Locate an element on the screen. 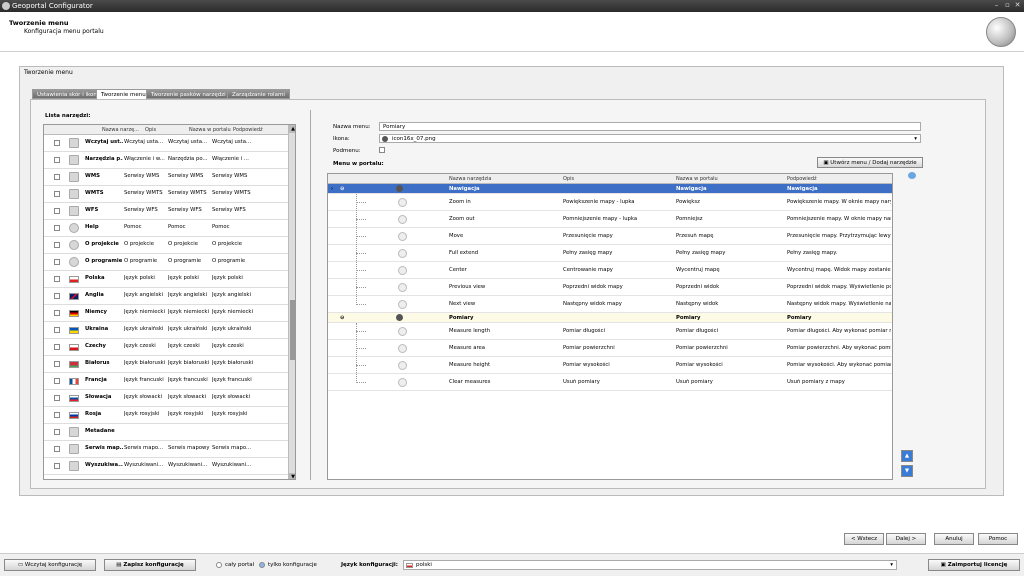 The image size is (1024, 576). icon-select: icon16x_07.png ▾ is located at coordinates (650, 138).